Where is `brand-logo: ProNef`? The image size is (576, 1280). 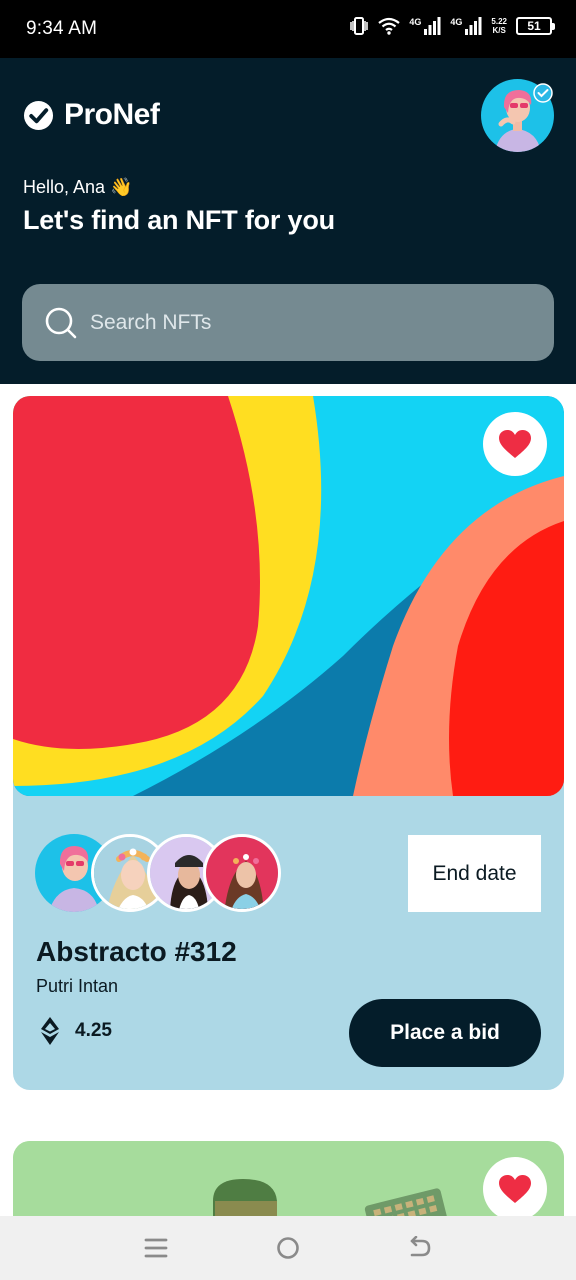
brand-logo: ProNef is located at coordinates (91, 115).